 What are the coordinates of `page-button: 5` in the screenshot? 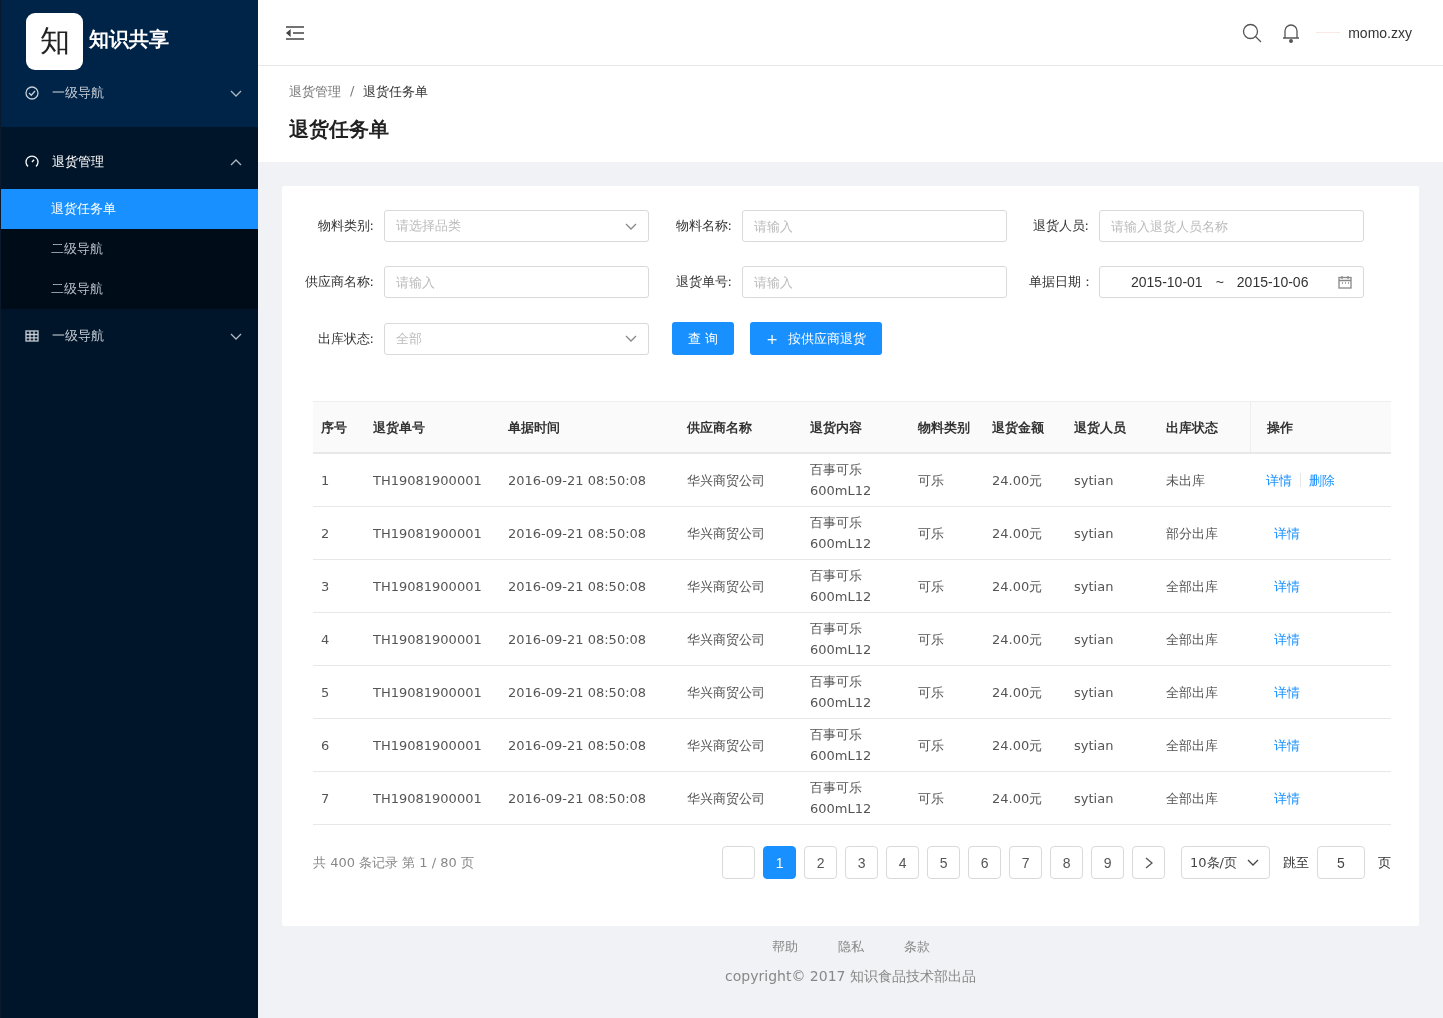 It's located at (944, 862).